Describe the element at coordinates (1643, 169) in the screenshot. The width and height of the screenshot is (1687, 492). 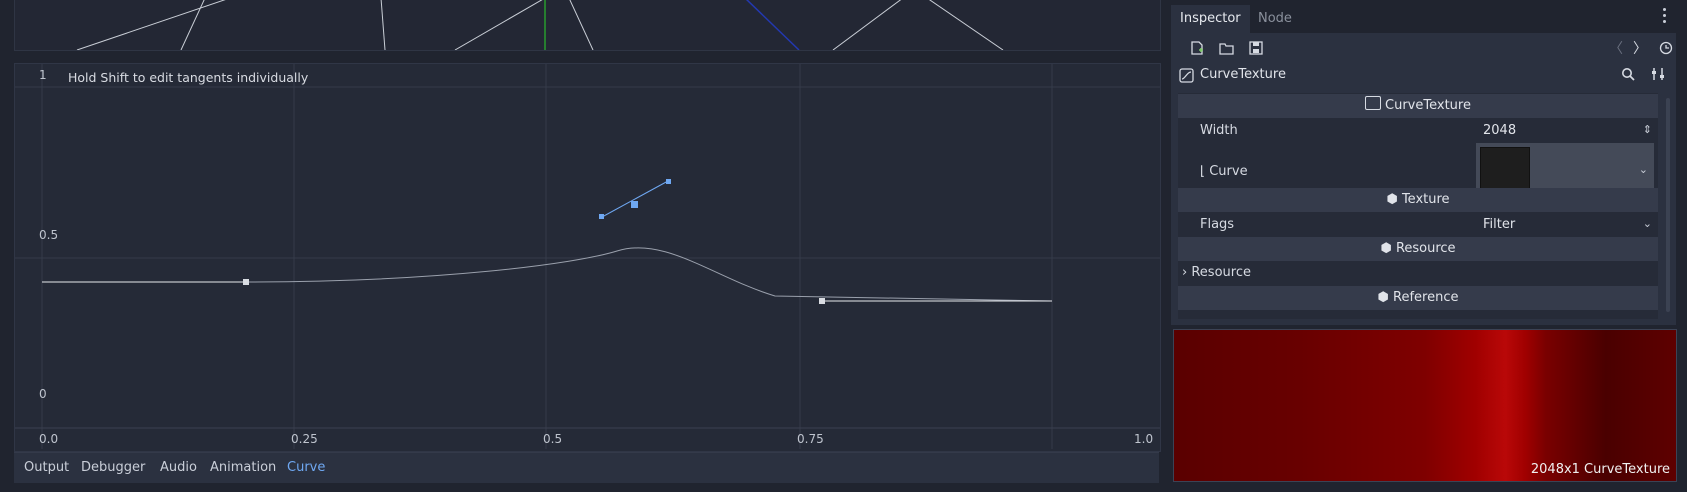
I see `chevron-down-icon: ⌄` at that location.